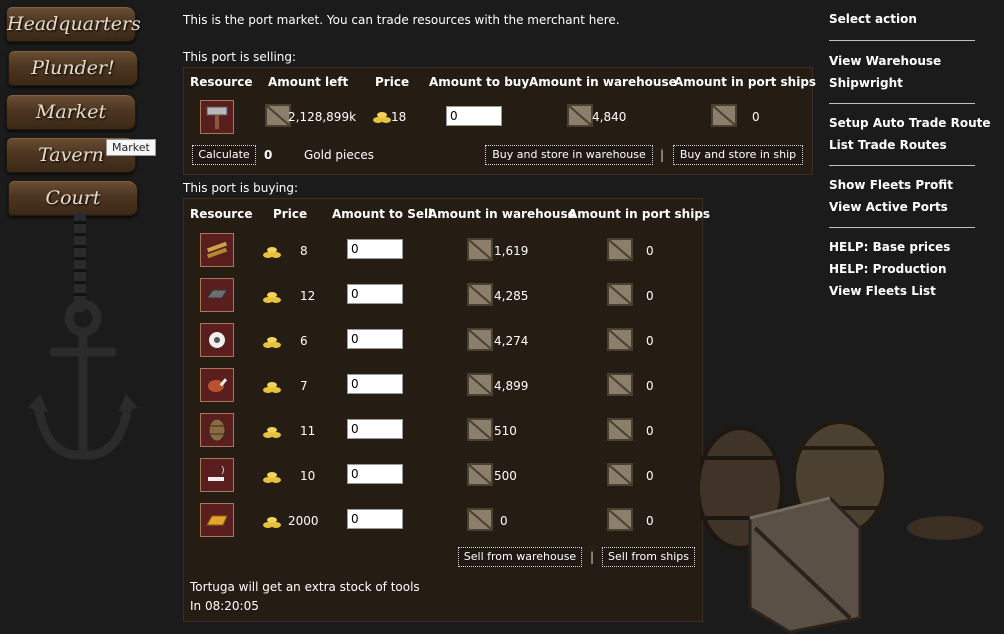 The width and height of the screenshot is (1004, 634). What do you see at coordinates (505, 476) in the screenshot?
I see `warehouse-value: 500` at bounding box center [505, 476].